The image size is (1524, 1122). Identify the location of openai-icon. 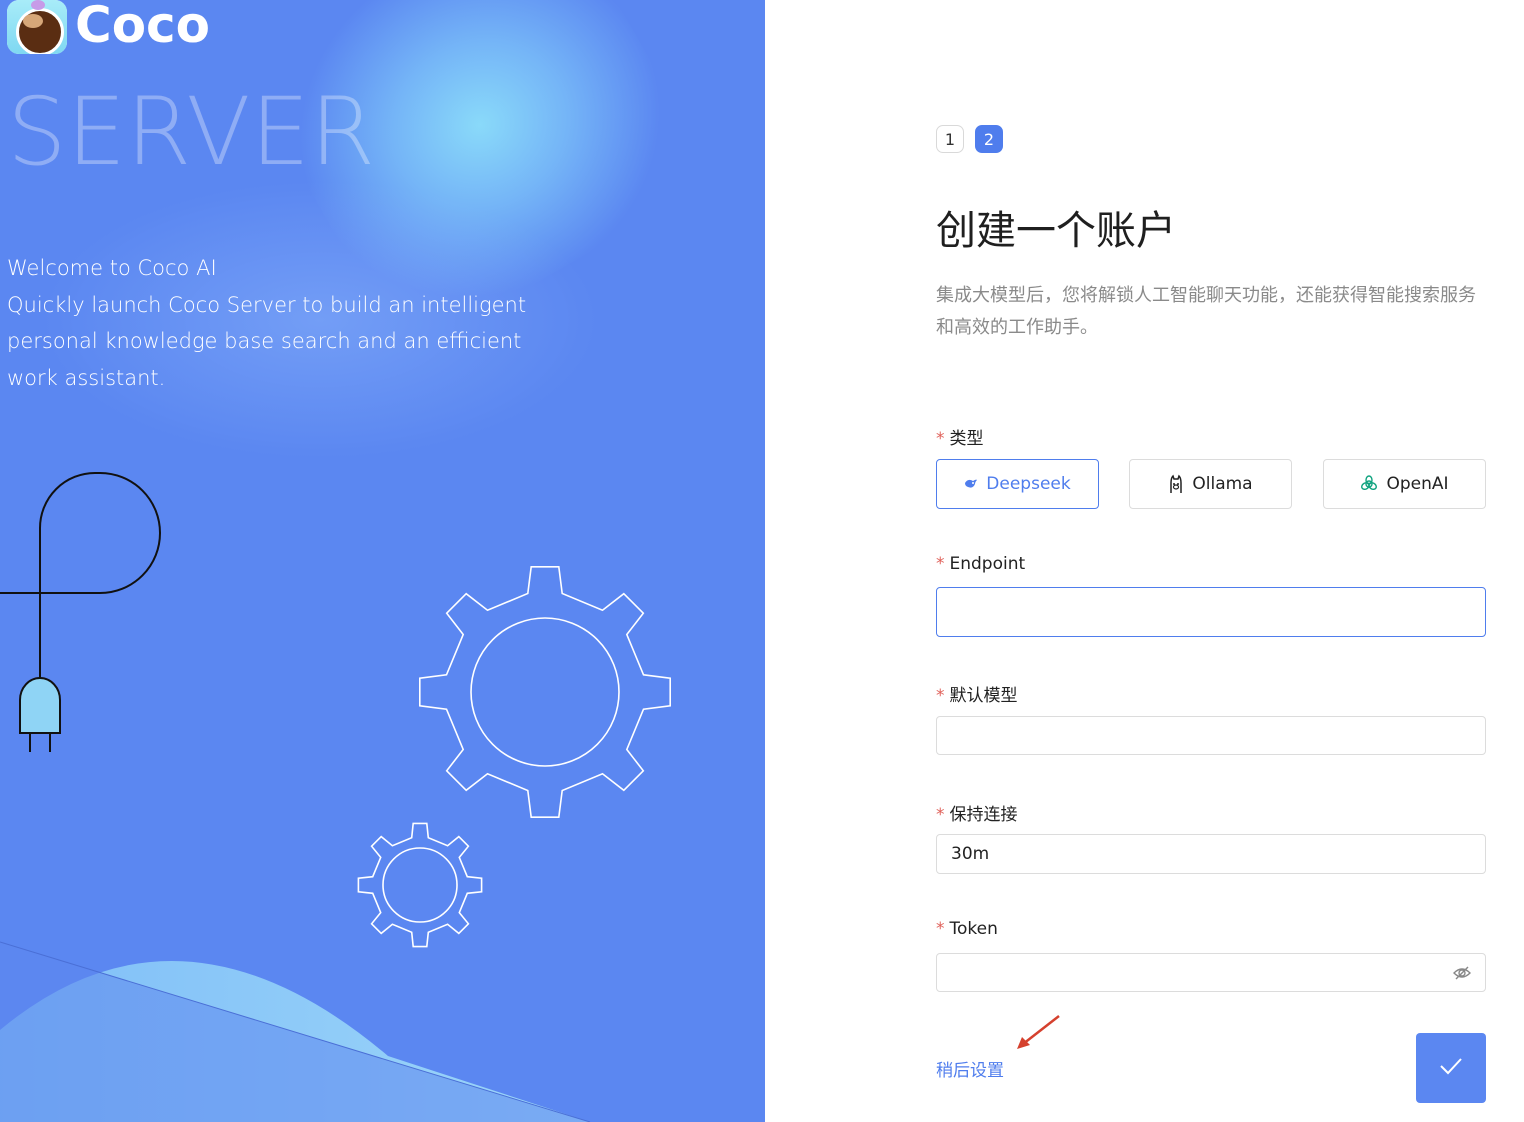
(1369, 484).